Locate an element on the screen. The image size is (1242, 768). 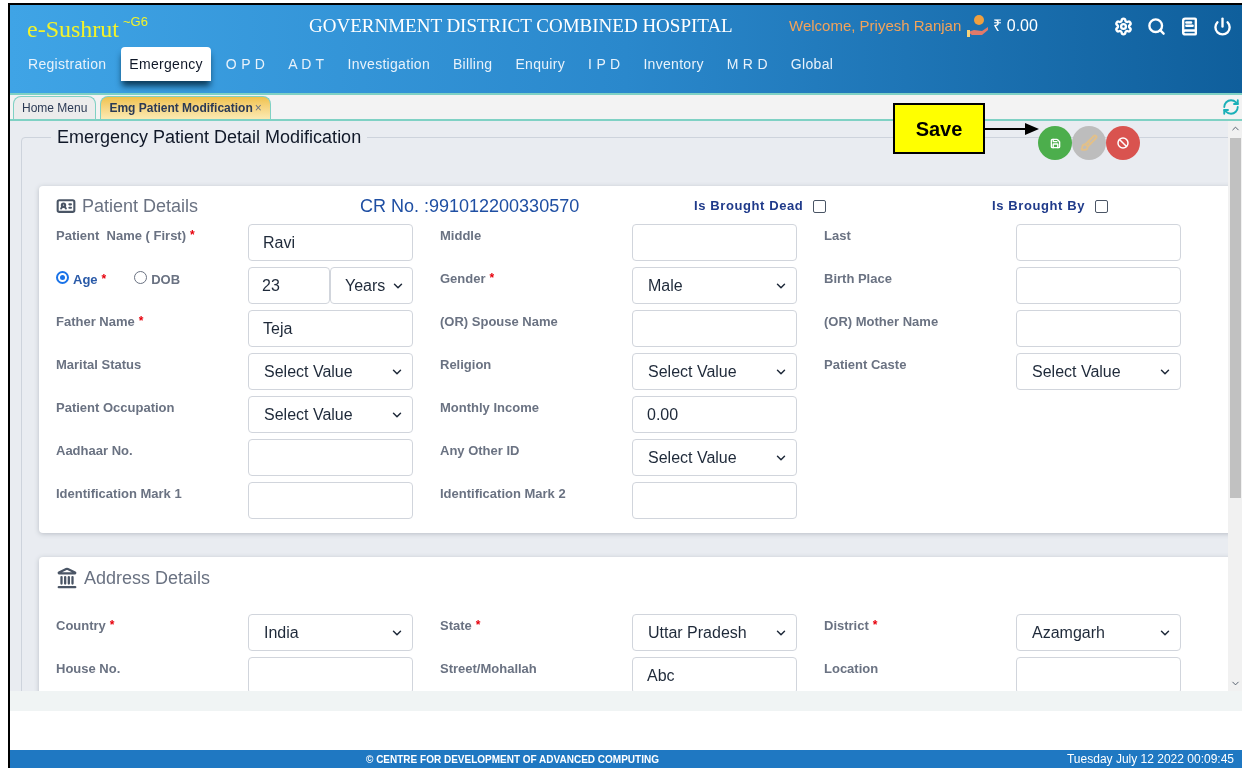
flag-label: Is Brought By is located at coordinates (1039, 206).